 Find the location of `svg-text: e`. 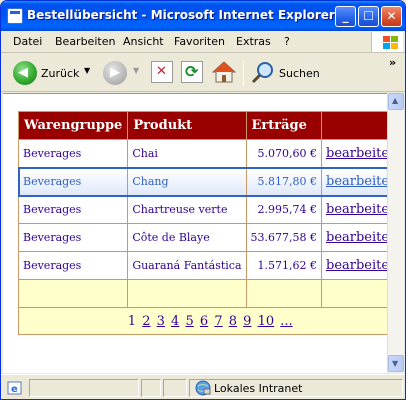

svg-text: e is located at coordinates (14, 389).